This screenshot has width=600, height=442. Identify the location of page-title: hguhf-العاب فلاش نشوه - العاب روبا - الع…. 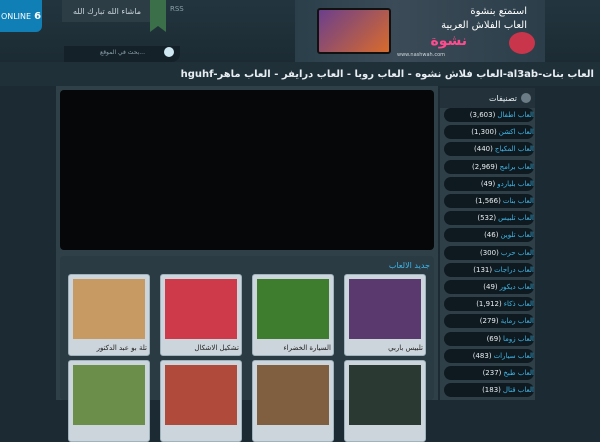
(300, 74).